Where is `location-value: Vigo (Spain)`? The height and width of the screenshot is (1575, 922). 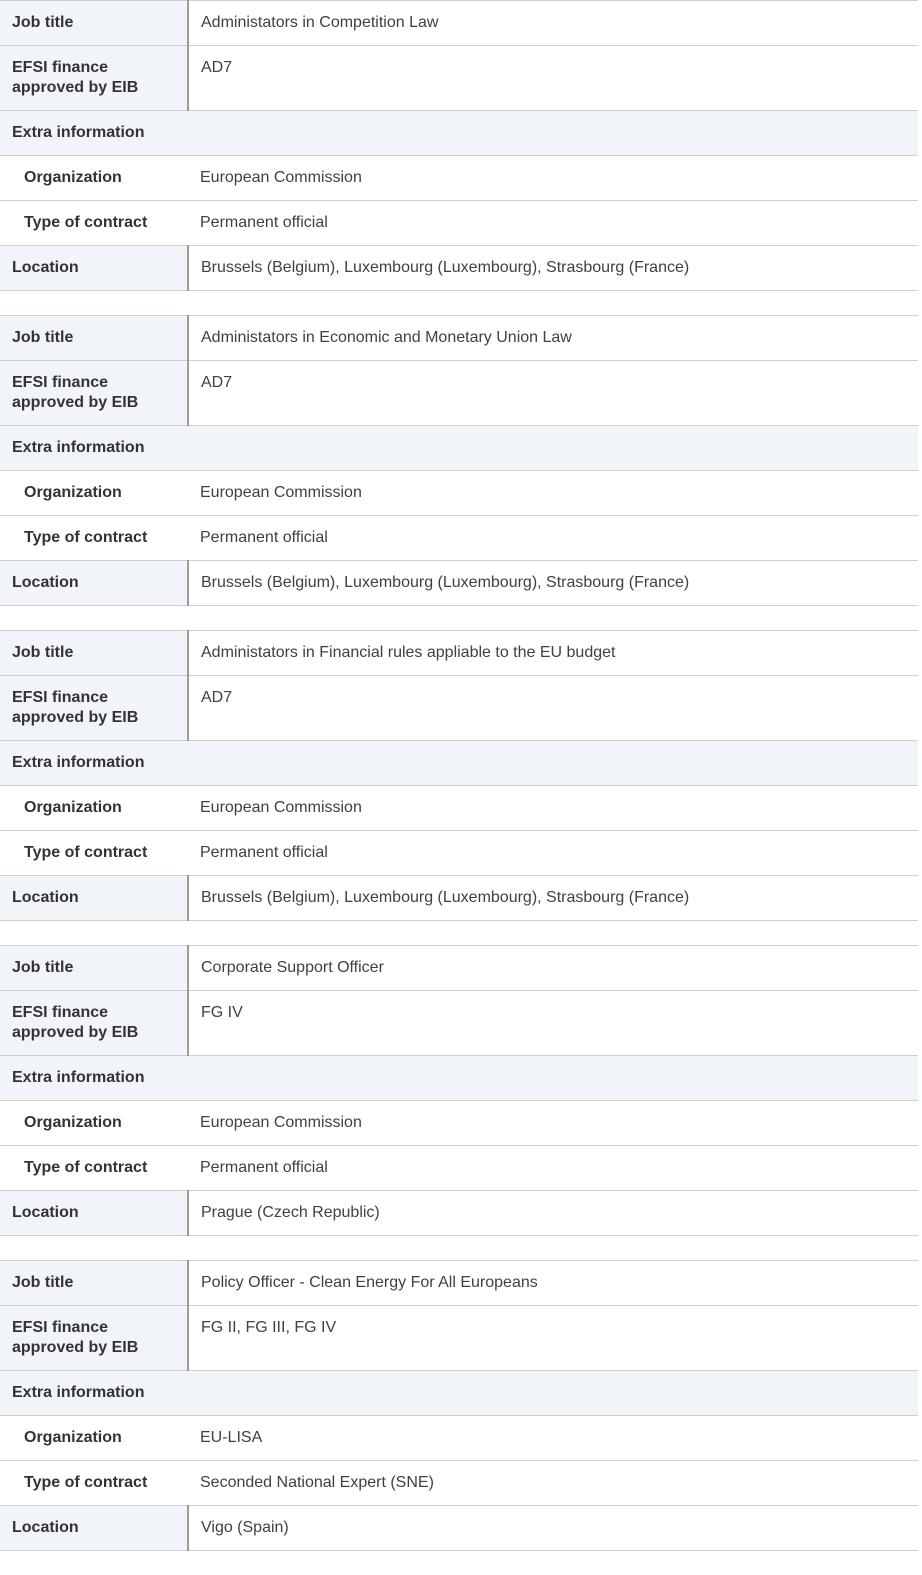
location-value: Vigo (Spain) is located at coordinates (553, 1528).